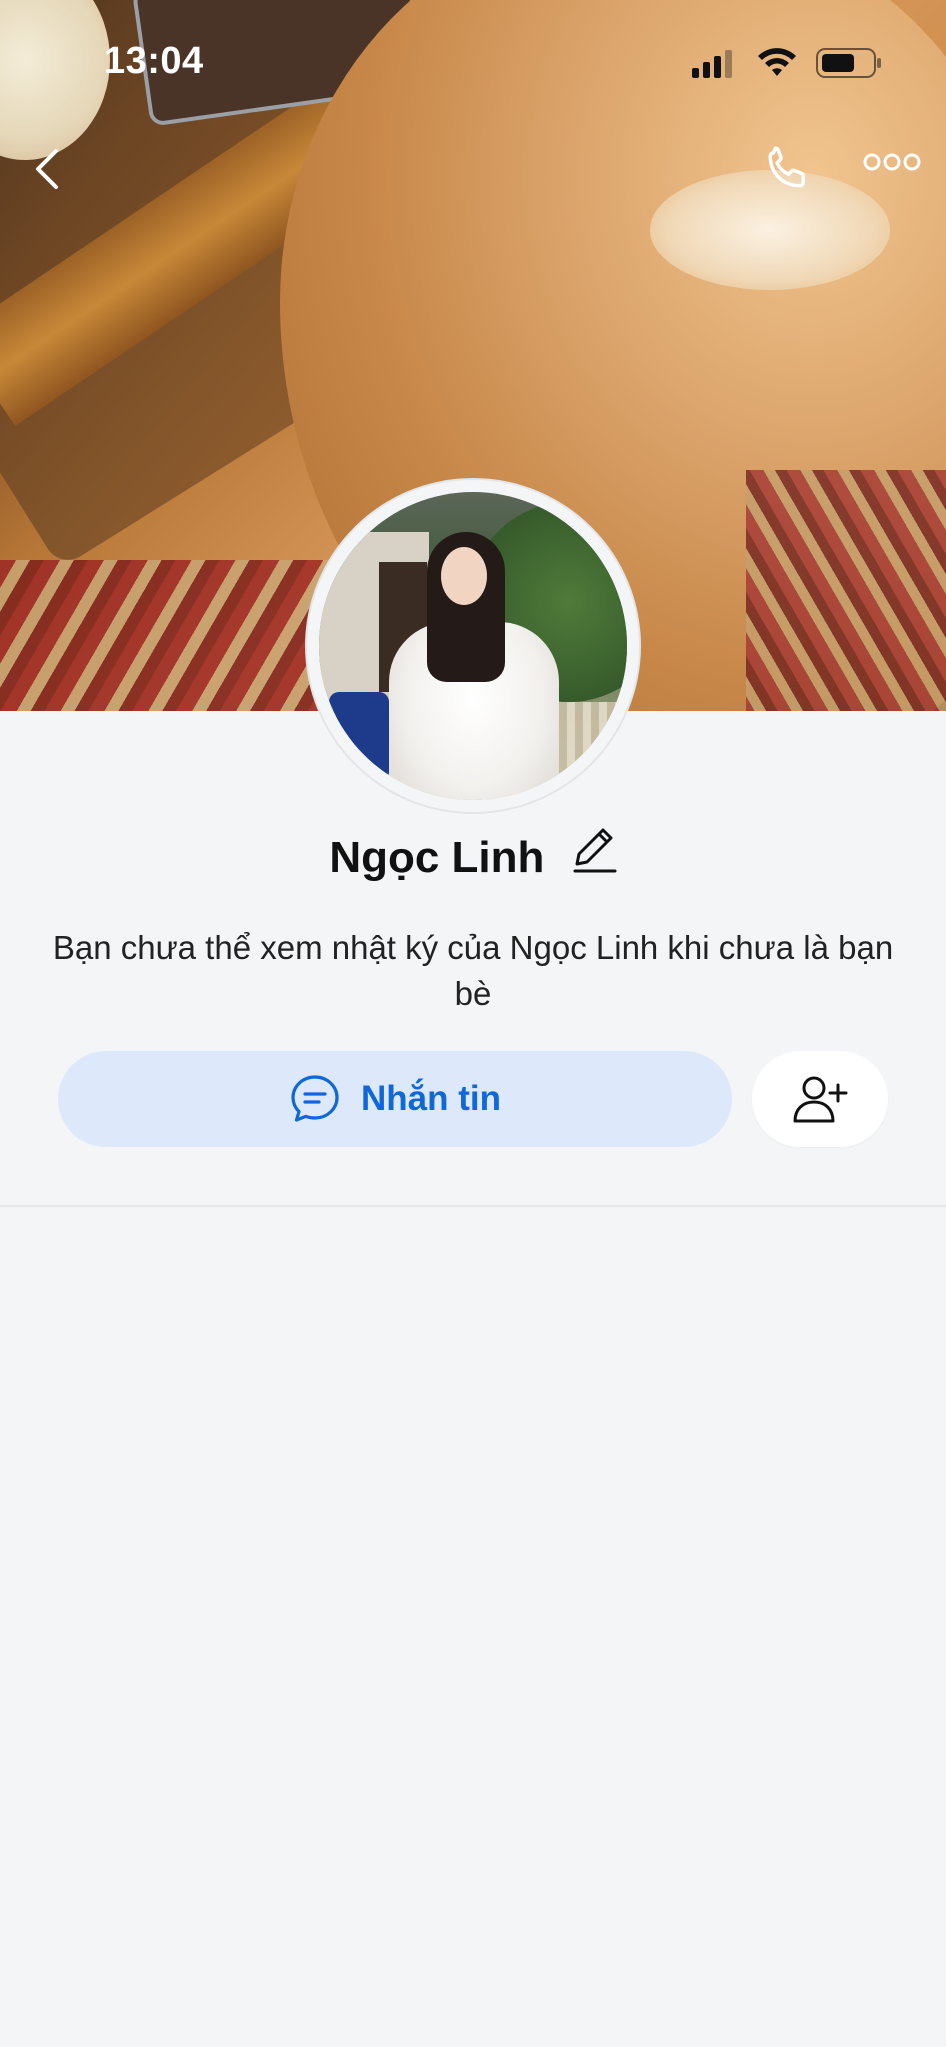  I want to click on avatar, so click(473, 646).